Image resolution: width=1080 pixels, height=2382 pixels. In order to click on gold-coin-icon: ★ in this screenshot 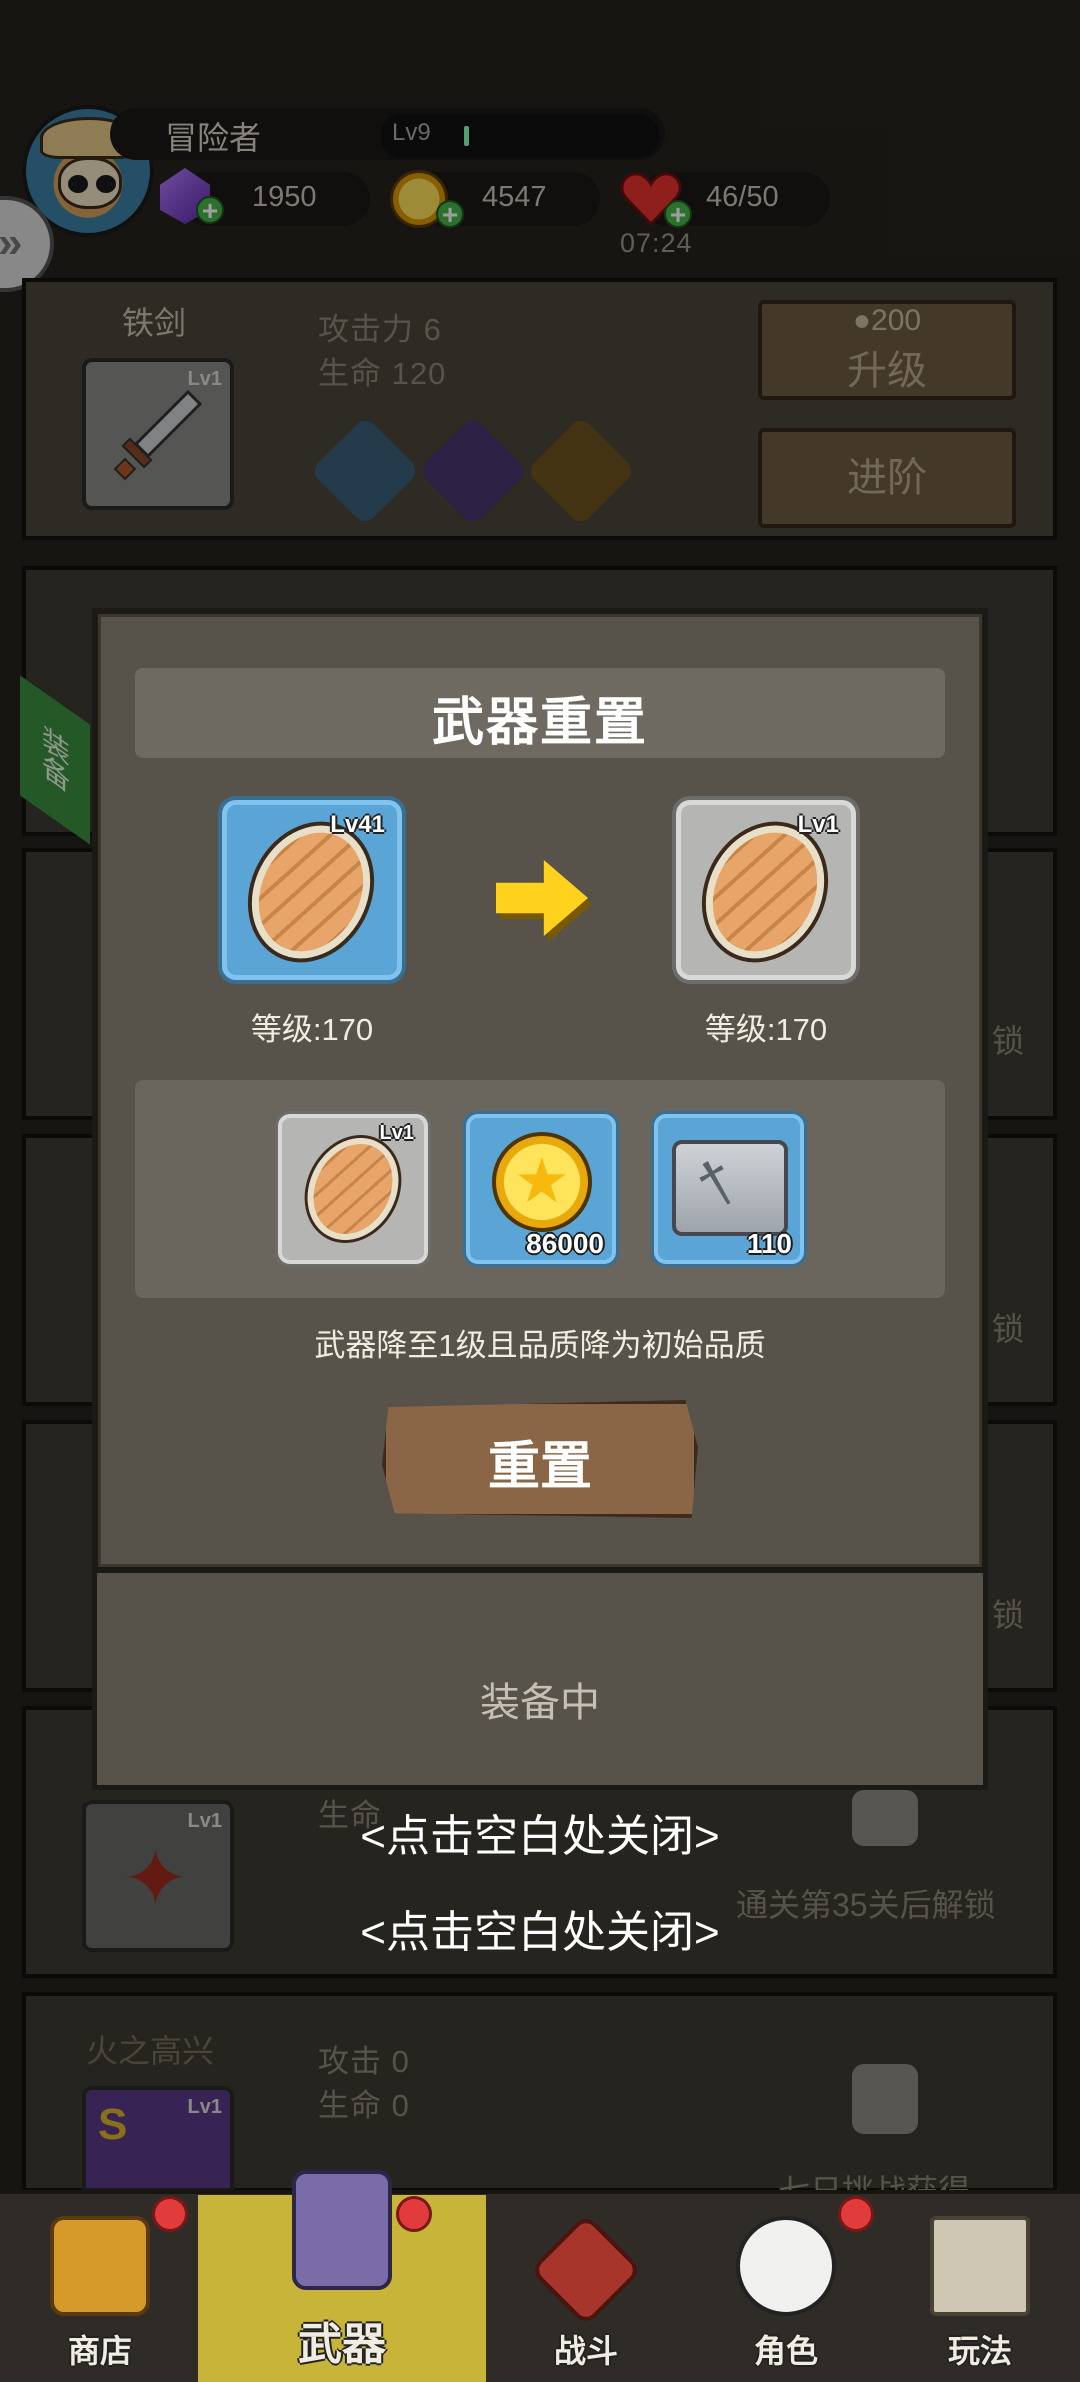, I will do `click(542, 1182)`.